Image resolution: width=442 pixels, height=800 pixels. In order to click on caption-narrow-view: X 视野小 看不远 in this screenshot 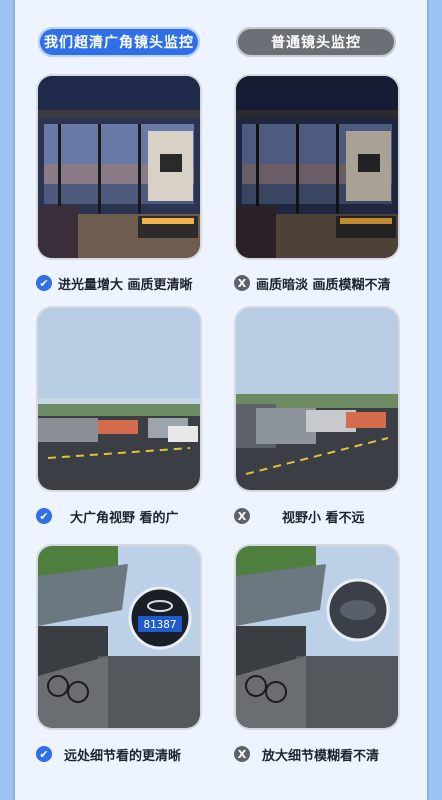, I will do `click(299, 516)`.